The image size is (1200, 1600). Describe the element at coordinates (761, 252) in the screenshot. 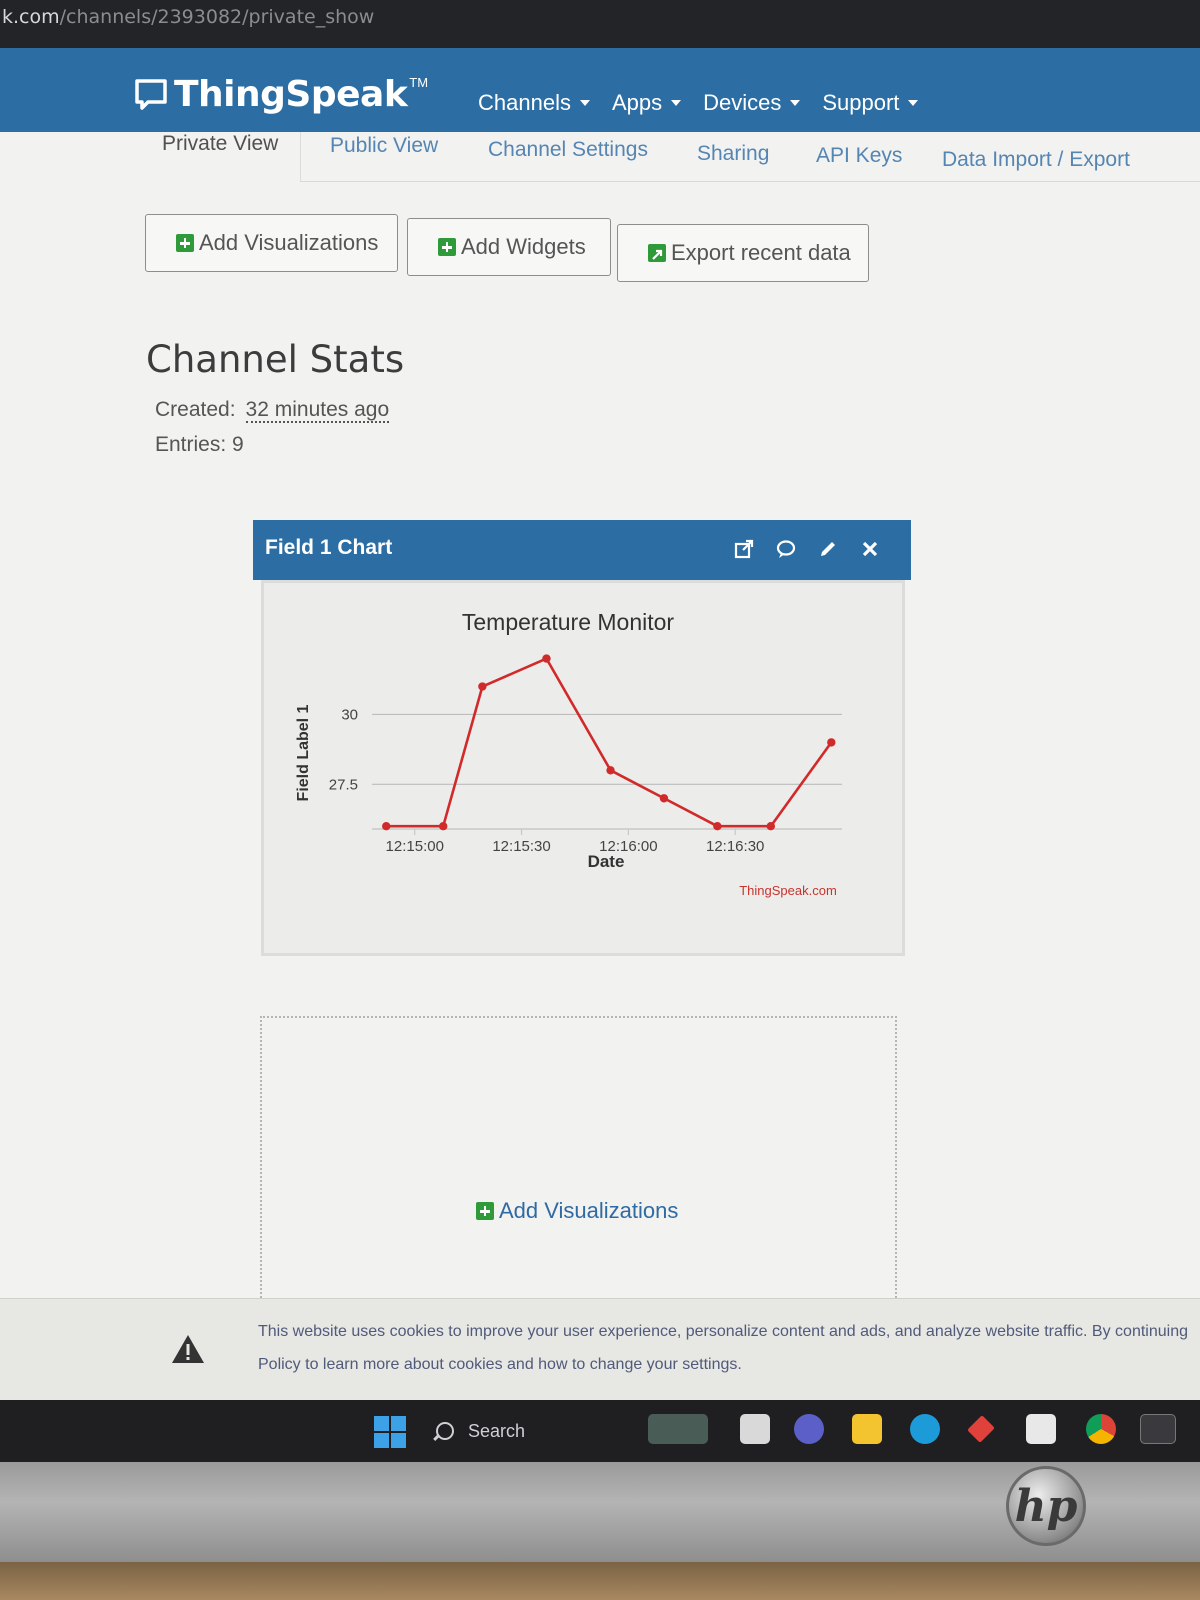

I see `export-recent-data-label: Export recent data` at that location.